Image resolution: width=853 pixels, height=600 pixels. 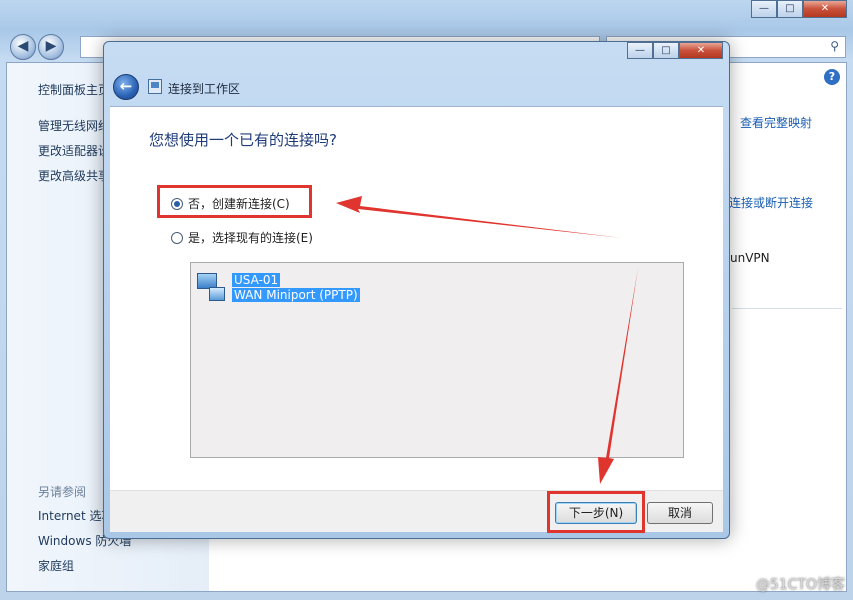 I want to click on sidebar-item-wireless: 管理无线网络, so click(x=74, y=125).